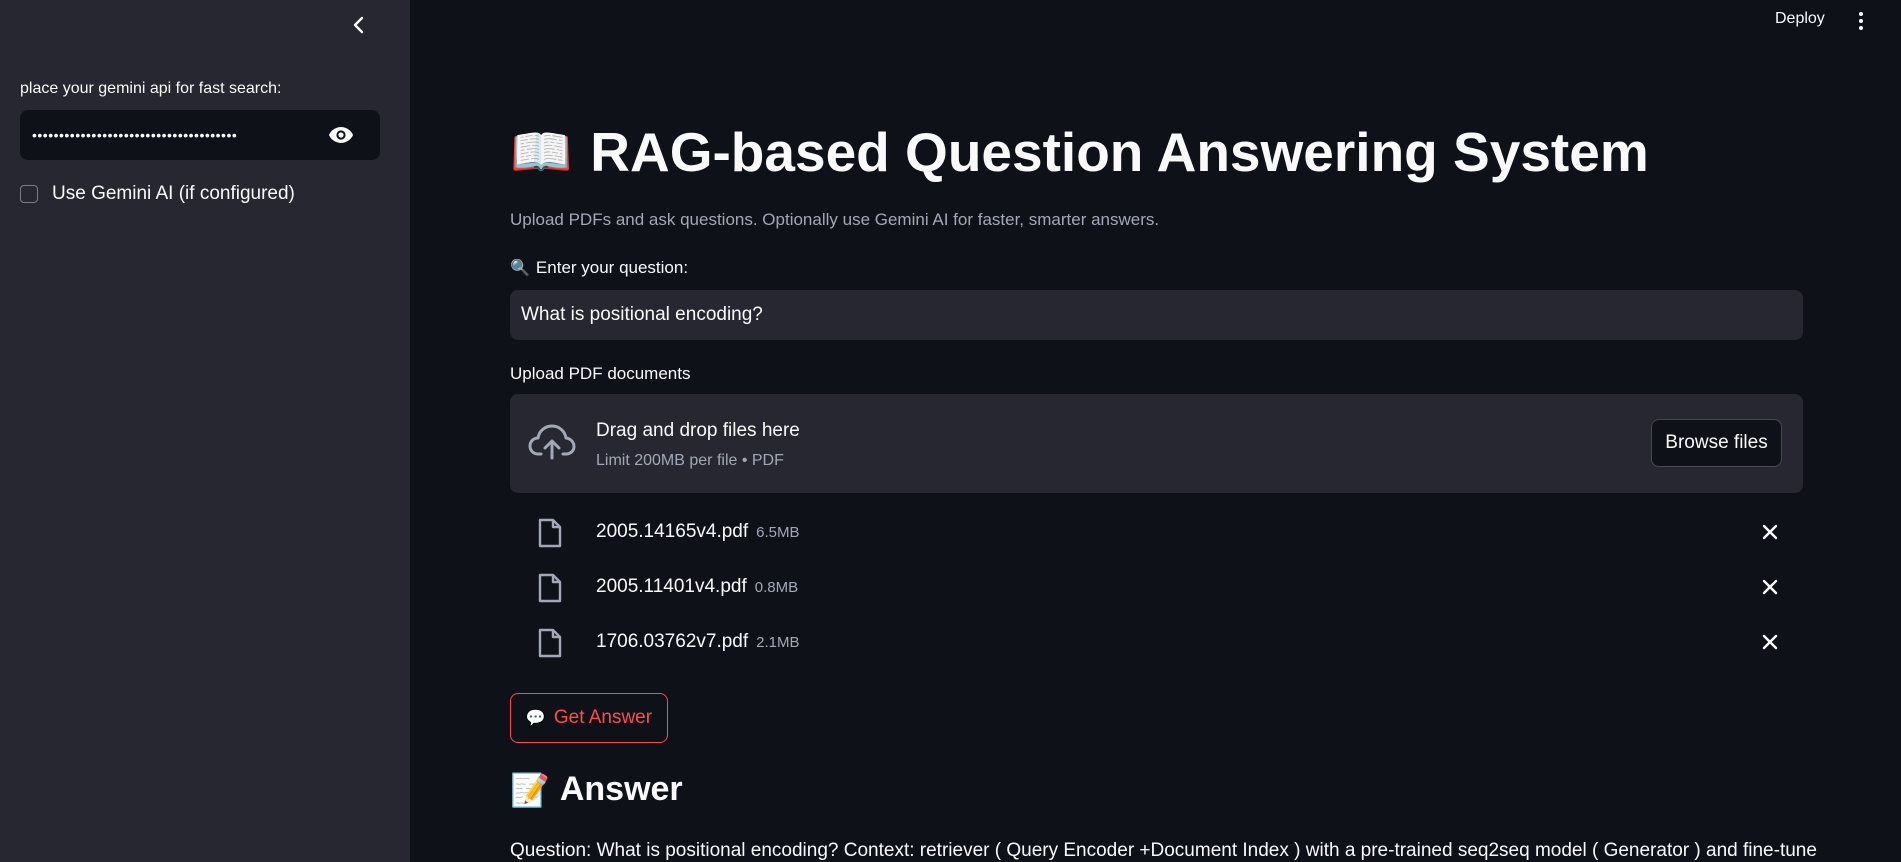  Describe the element at coordinates (520, 268) in the screenshot. I see `magnifier-icon: 🔍` at that location.